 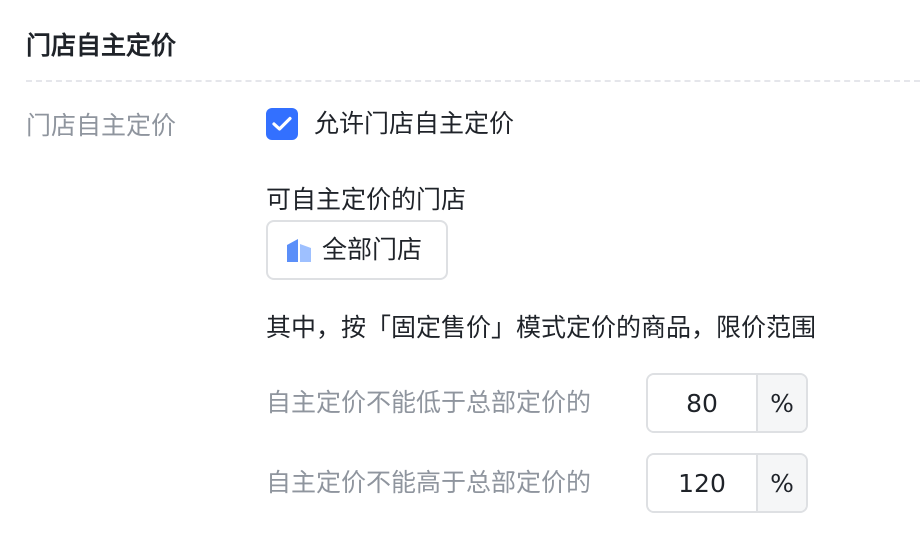 I want to click on field-label: 门店自主定价, so click(x=101, y=125).